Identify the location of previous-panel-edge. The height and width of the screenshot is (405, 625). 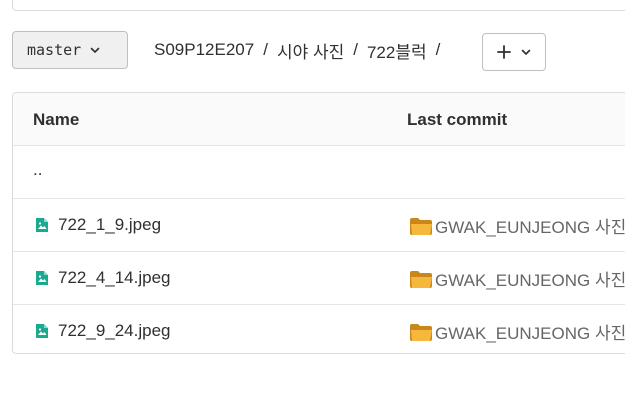
(318, 5).